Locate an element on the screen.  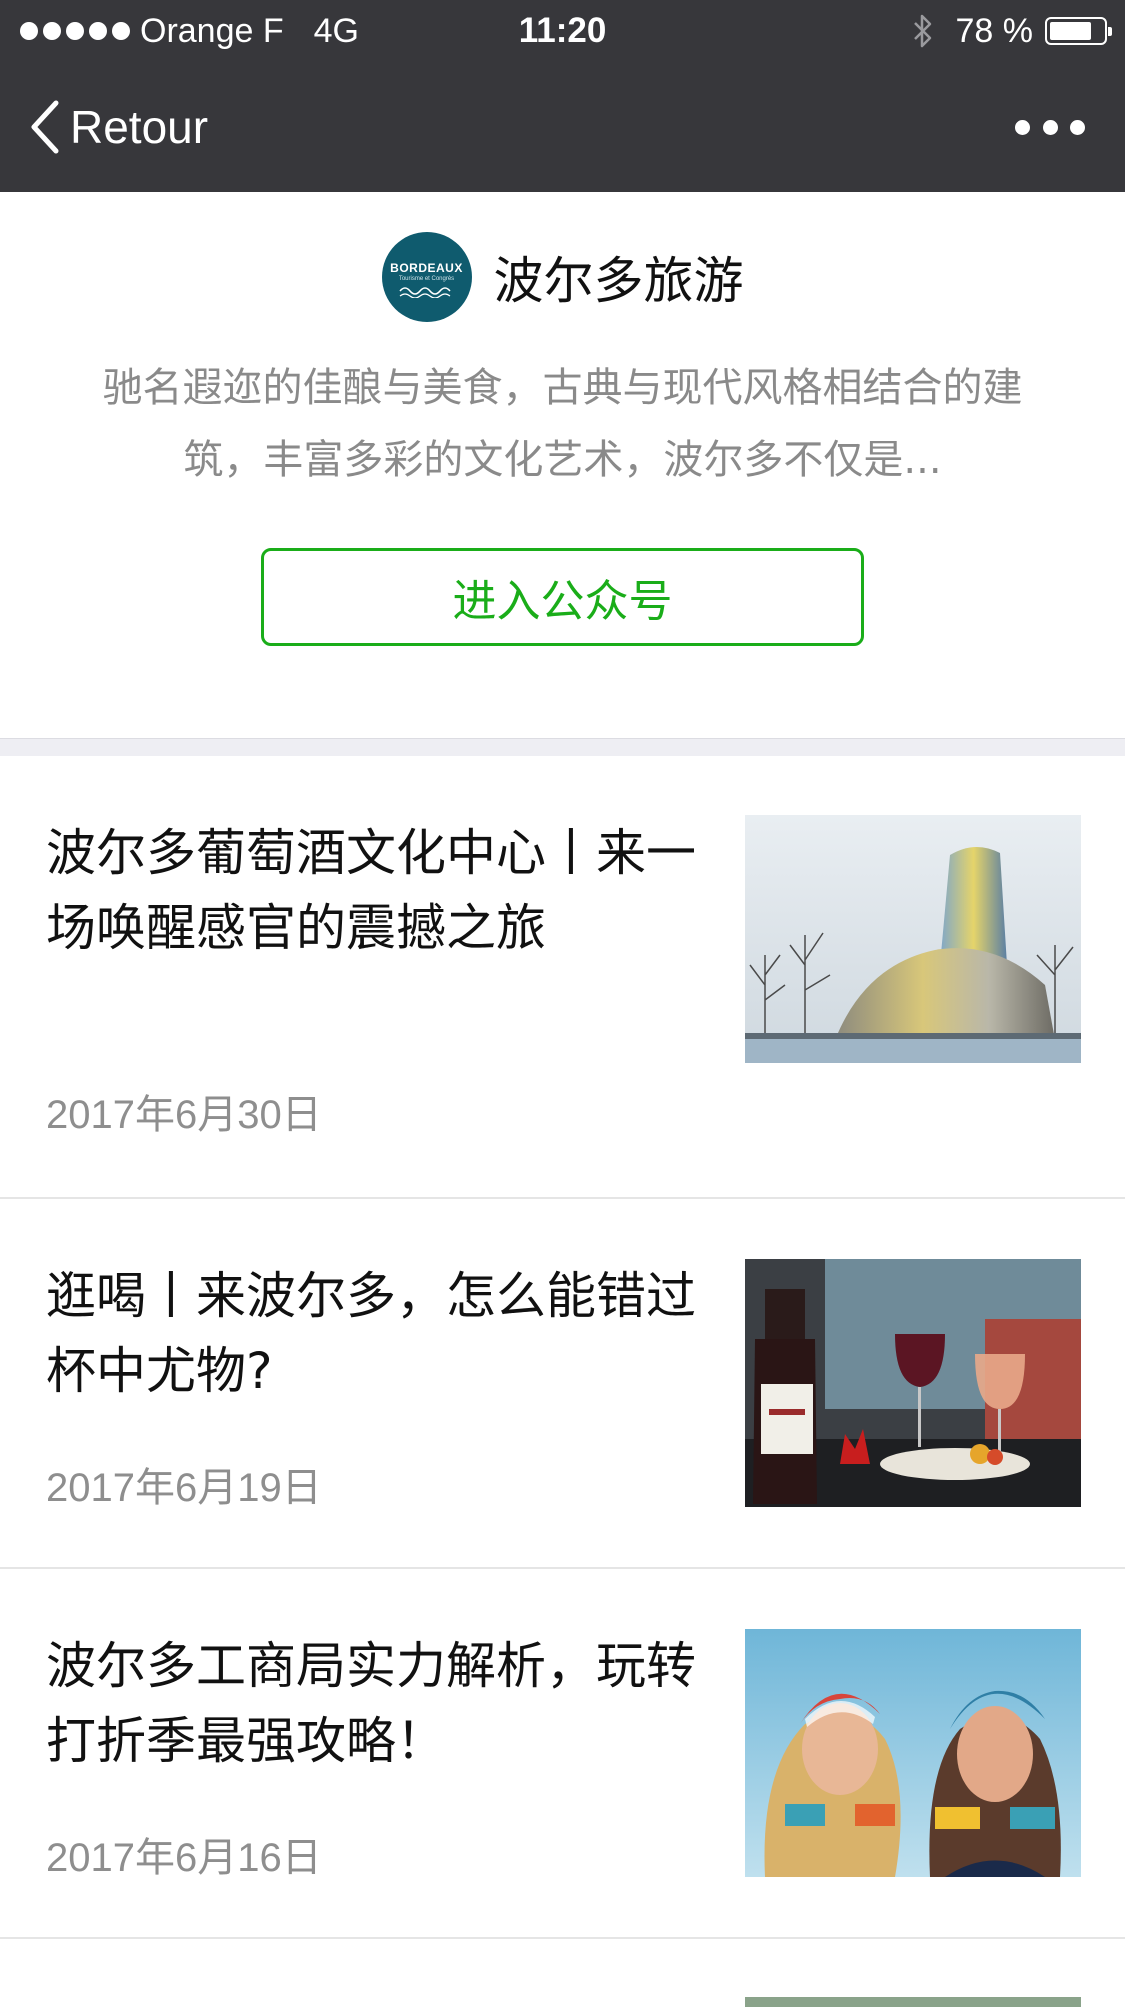
account-name: 波尔多旅游 is located at coordinates (618, 281).